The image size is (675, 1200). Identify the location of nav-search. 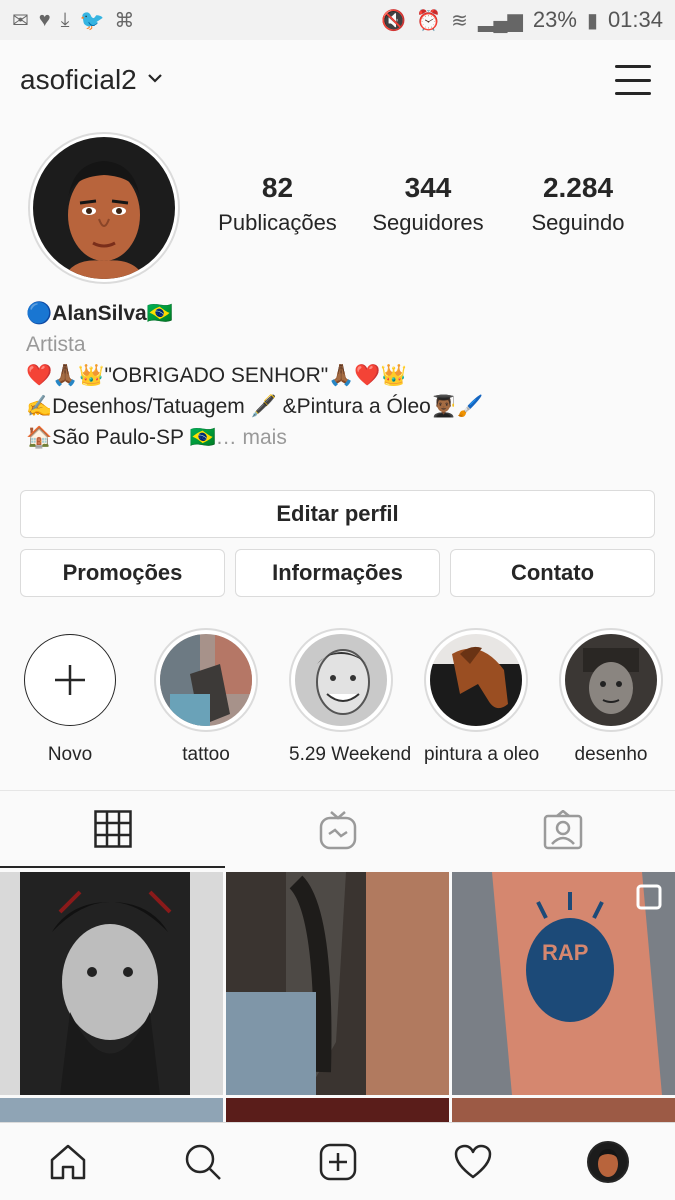
(203, 1162).